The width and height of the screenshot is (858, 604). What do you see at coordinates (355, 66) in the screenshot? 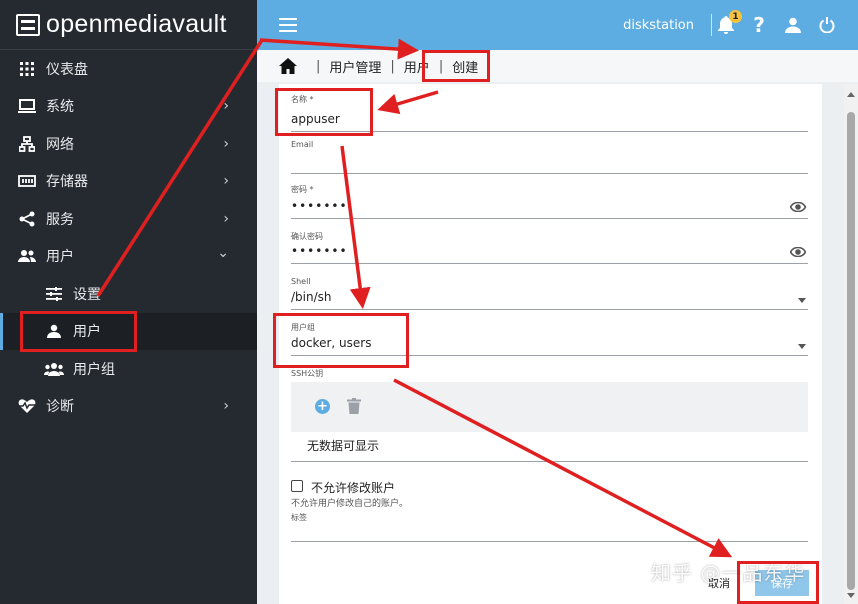
I see `breadcrumb-item-user-management: 用户管理` at bounding box center [355, 66].